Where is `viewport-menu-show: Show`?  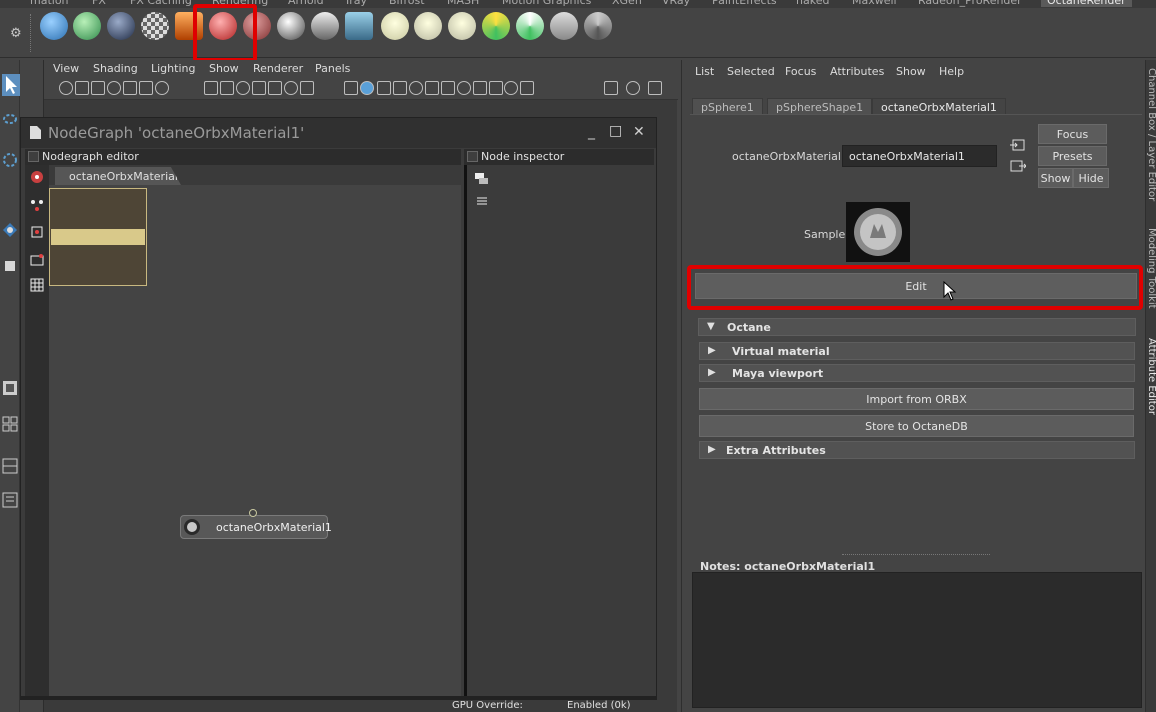 viewport-menu-show: Show is located at coordinates (224, 68).